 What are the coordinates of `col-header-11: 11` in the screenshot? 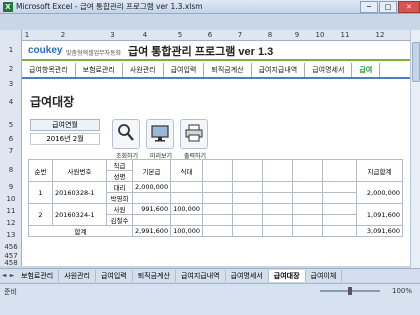 It's located at (345, 35).